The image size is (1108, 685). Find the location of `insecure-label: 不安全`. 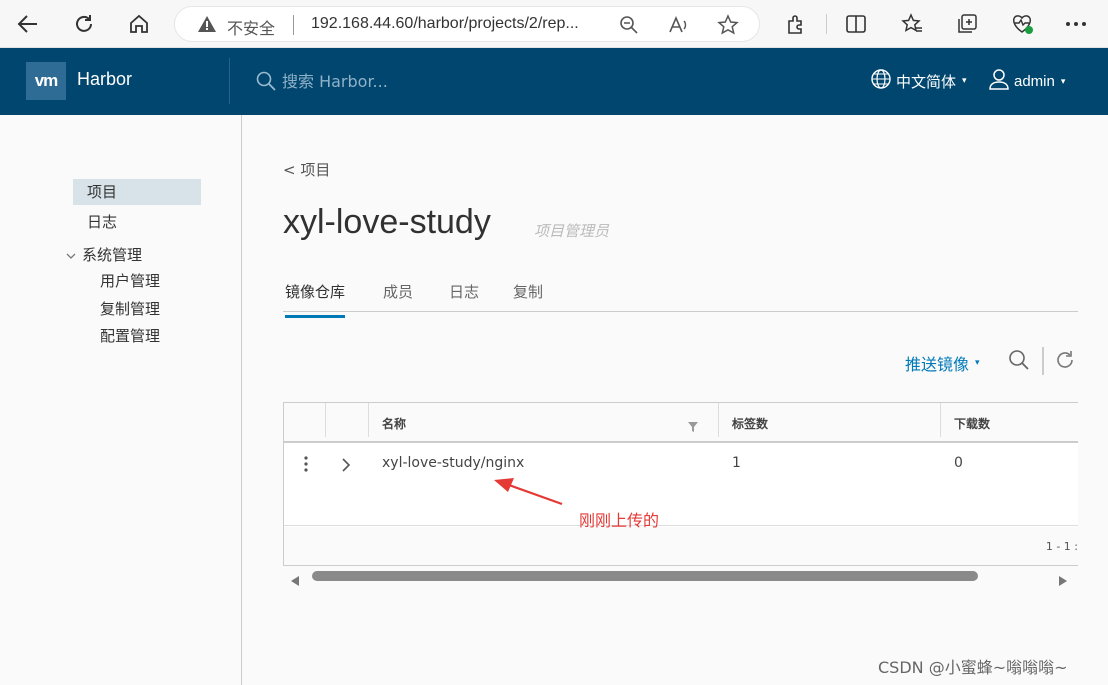

insecure-label: 不安全 is located at coordinates (251, 28).